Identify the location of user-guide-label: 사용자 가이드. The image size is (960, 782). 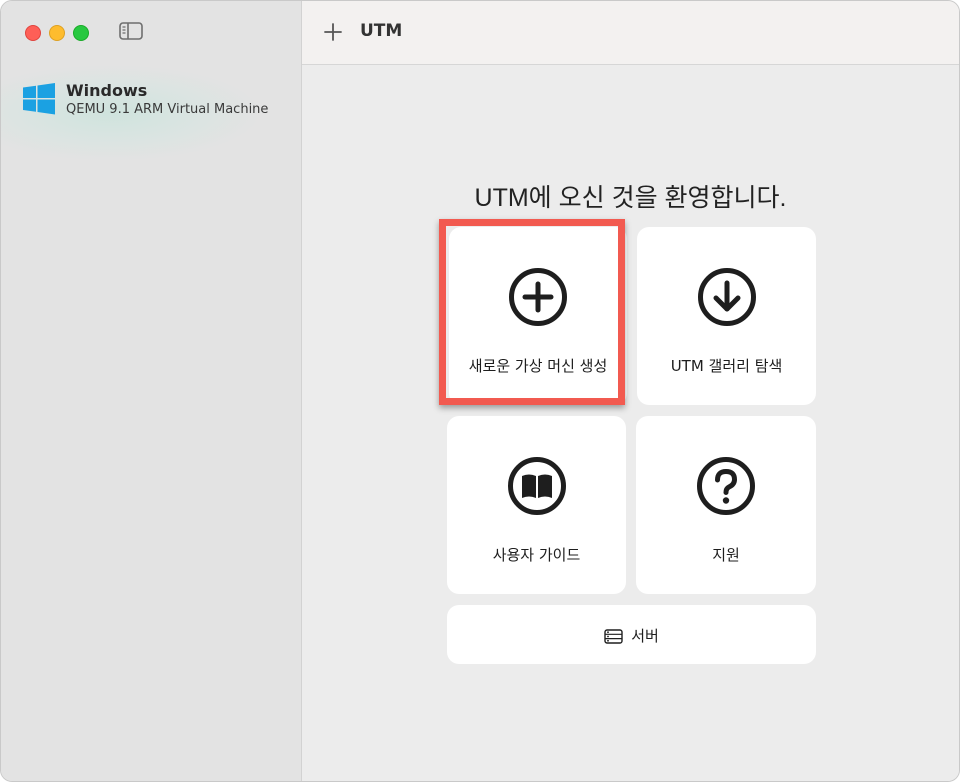
(536, 555).